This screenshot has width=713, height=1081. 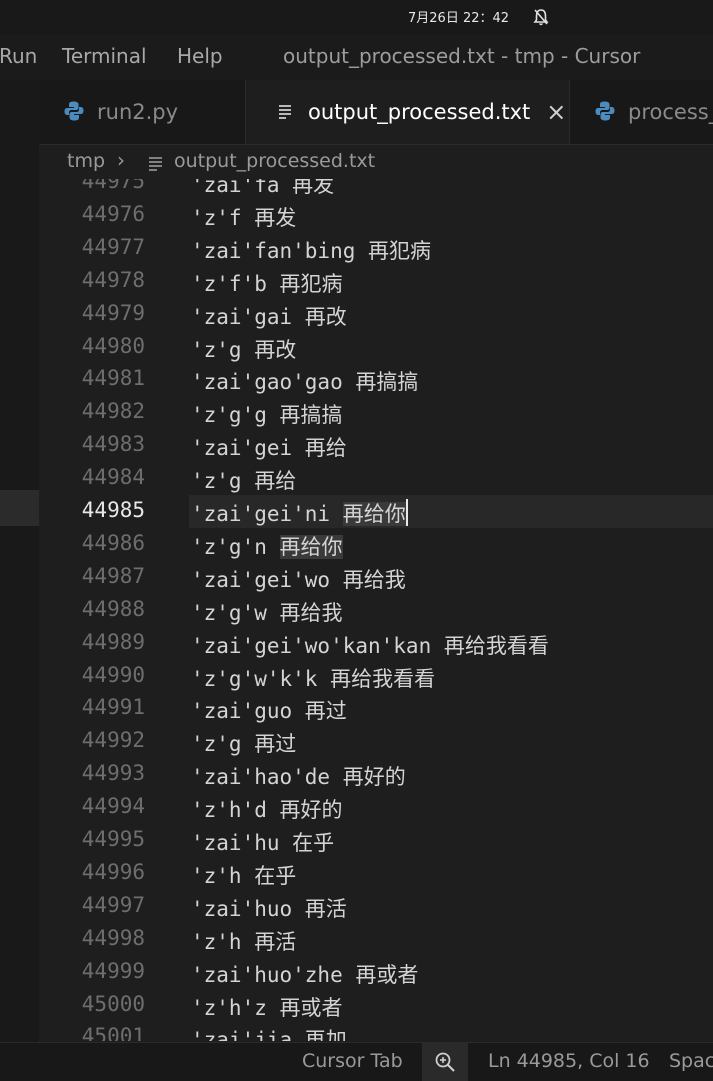 I want to click on line-number: 44992, so click(x=113, y=740).